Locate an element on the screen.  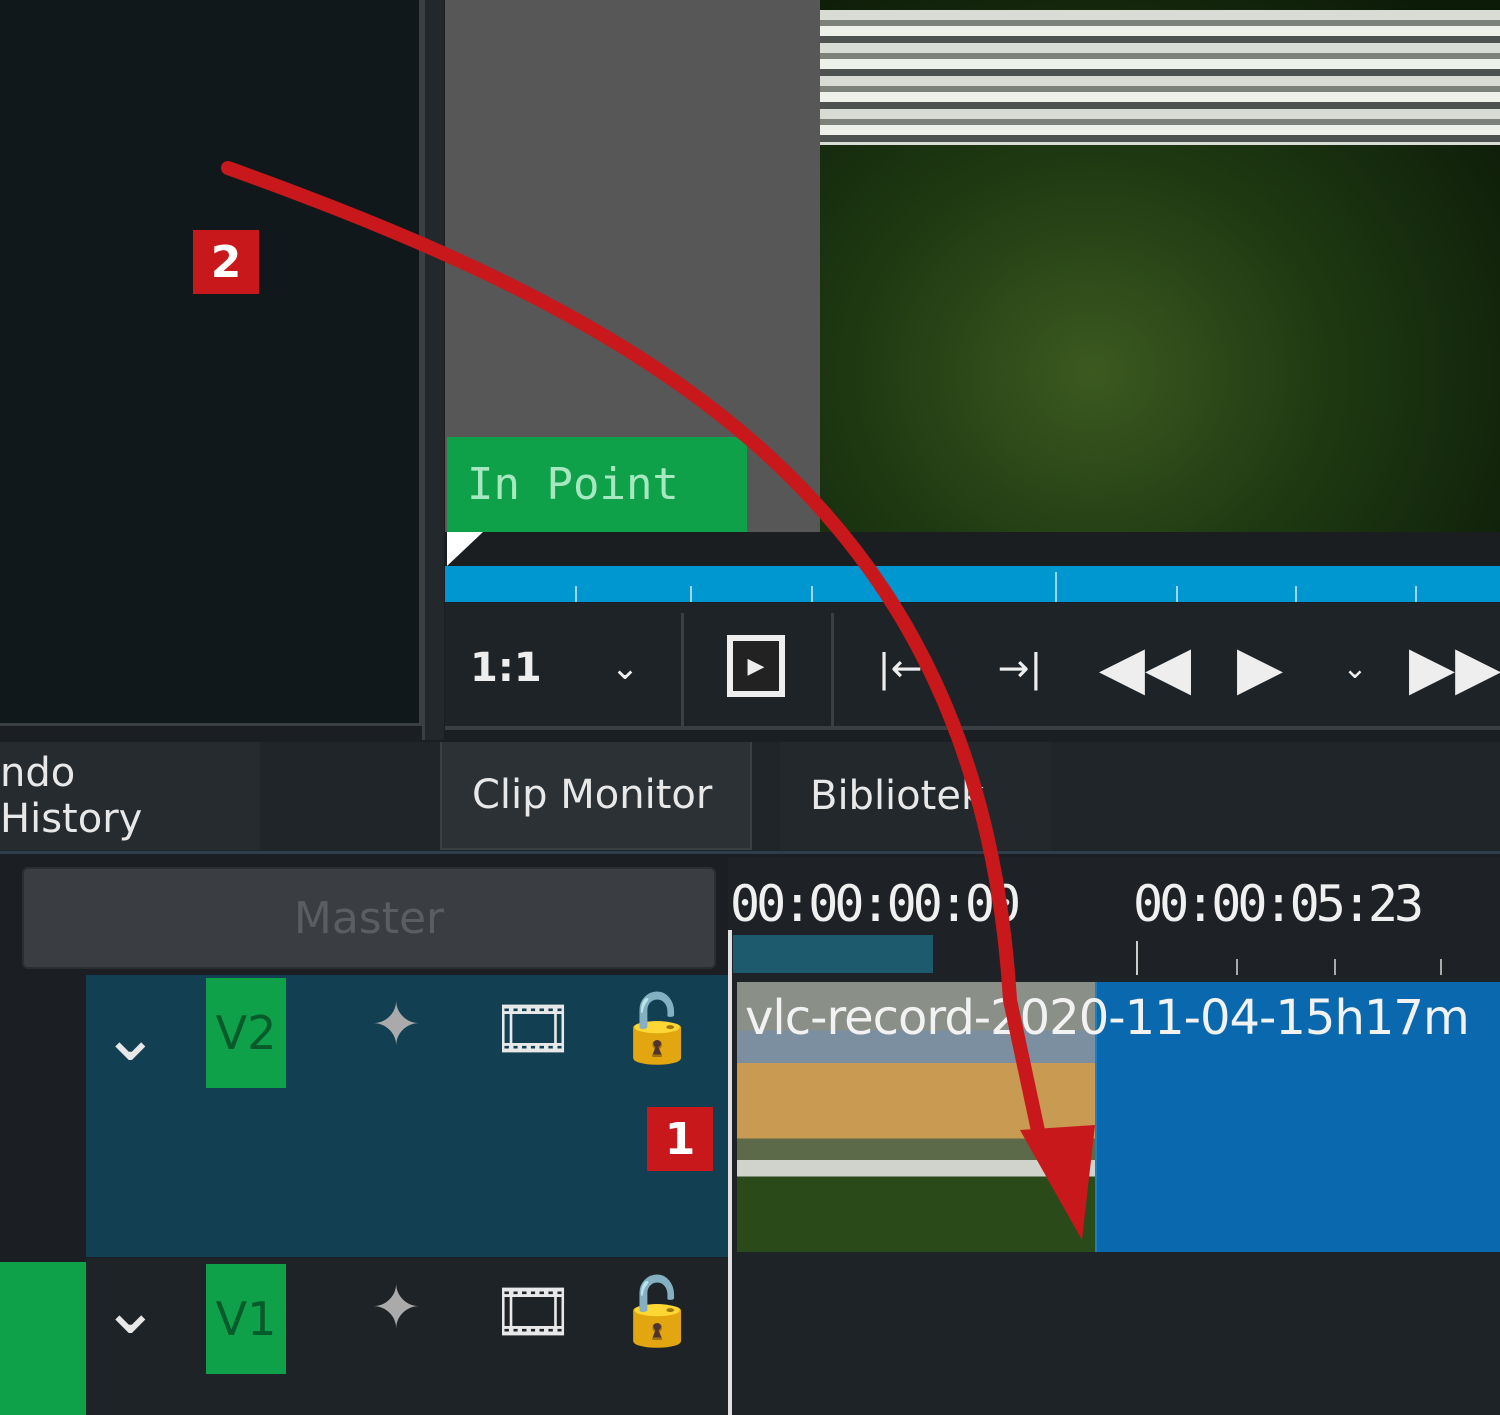
annotation-badge-1: 1 is located at coordinates (680, 1139).